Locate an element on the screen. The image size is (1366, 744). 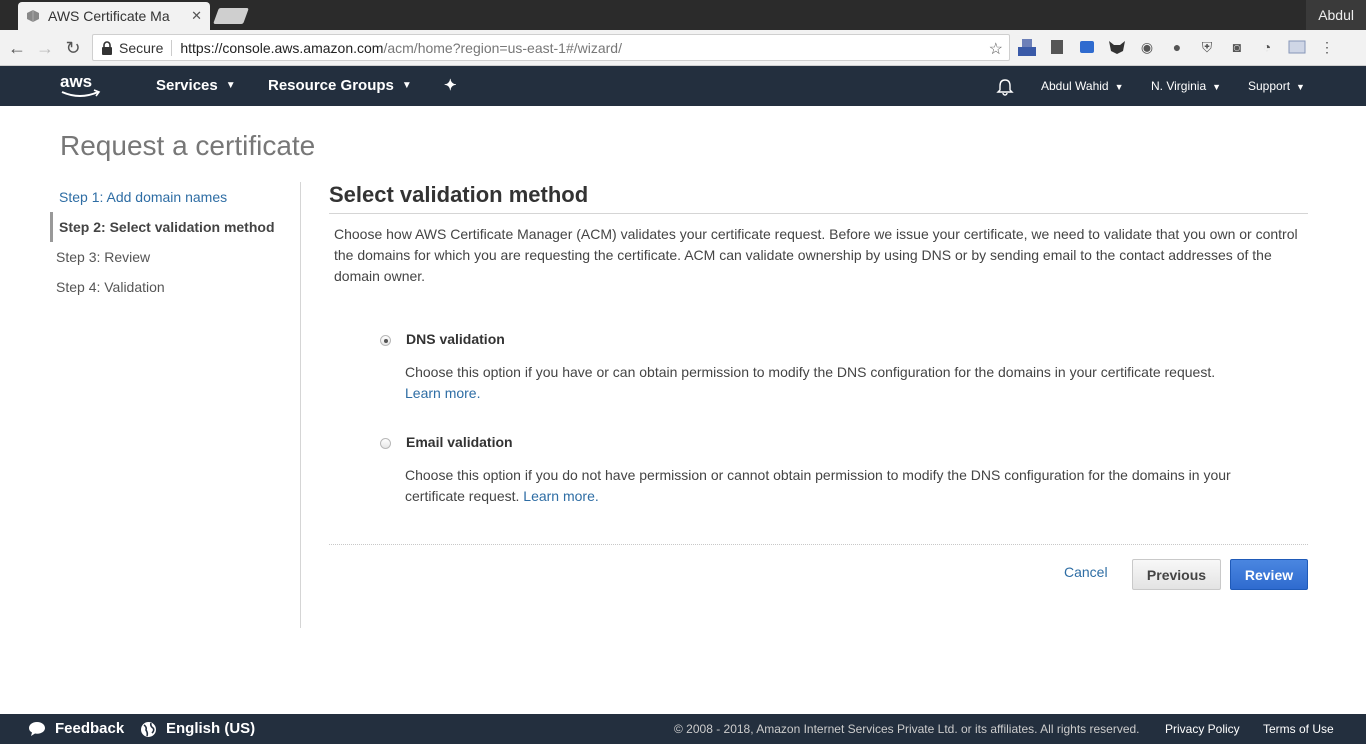
secure-label: Secure is located at coordinates (146, 47).